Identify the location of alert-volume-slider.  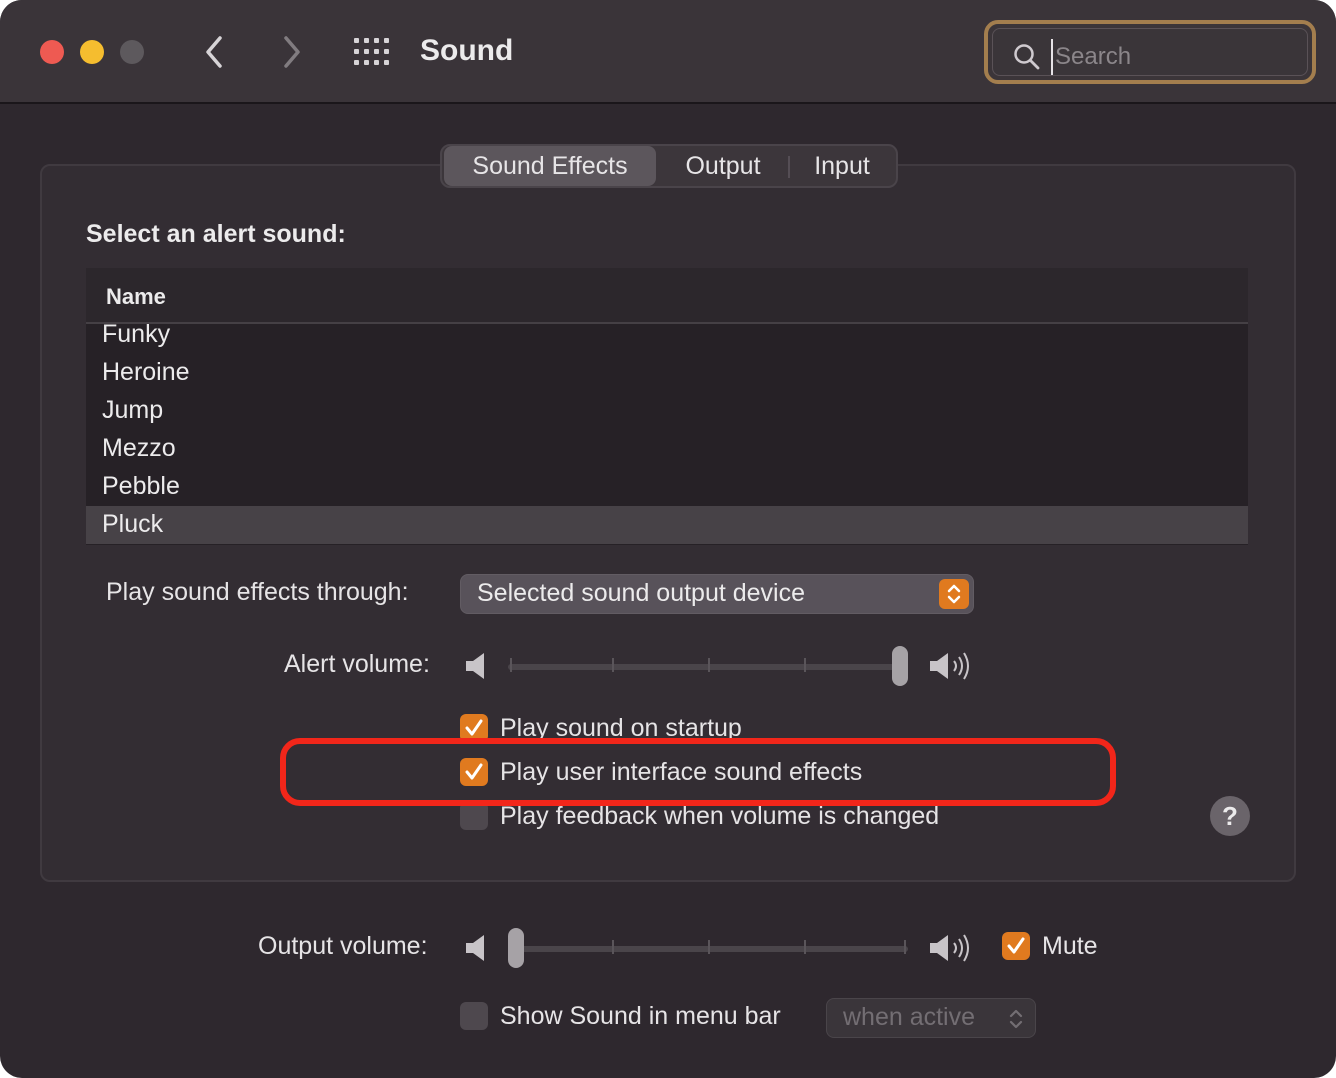
(708, 666).